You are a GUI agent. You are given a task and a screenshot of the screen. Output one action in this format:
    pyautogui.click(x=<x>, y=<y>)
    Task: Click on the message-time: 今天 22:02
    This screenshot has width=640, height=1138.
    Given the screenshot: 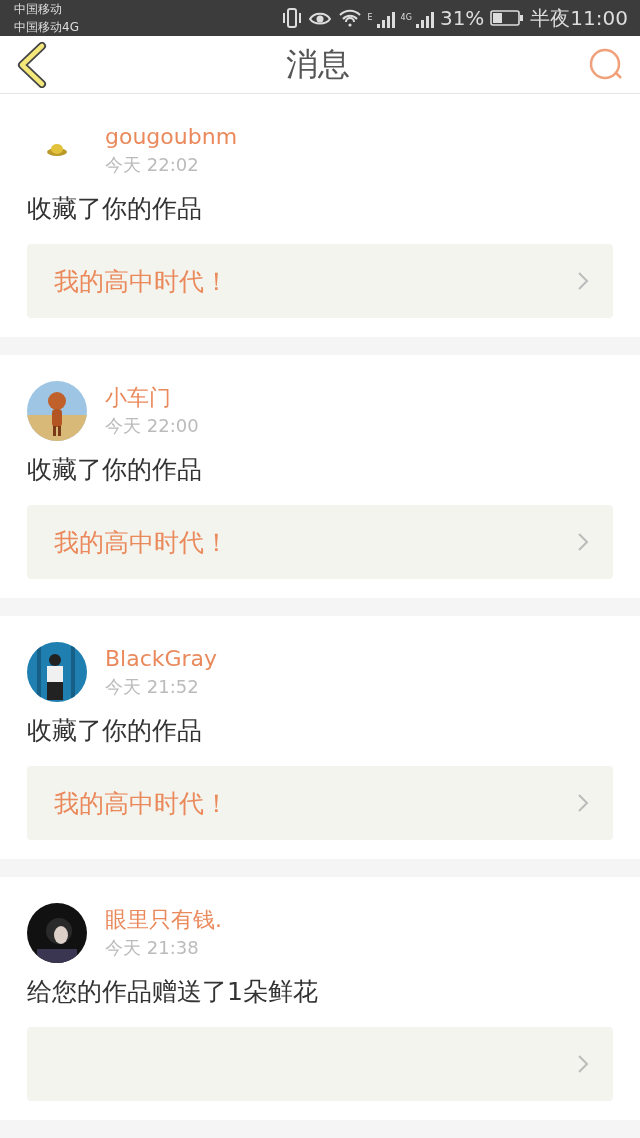 What is the action you would take?
    pyautogui.click(x=152, y=165)
    